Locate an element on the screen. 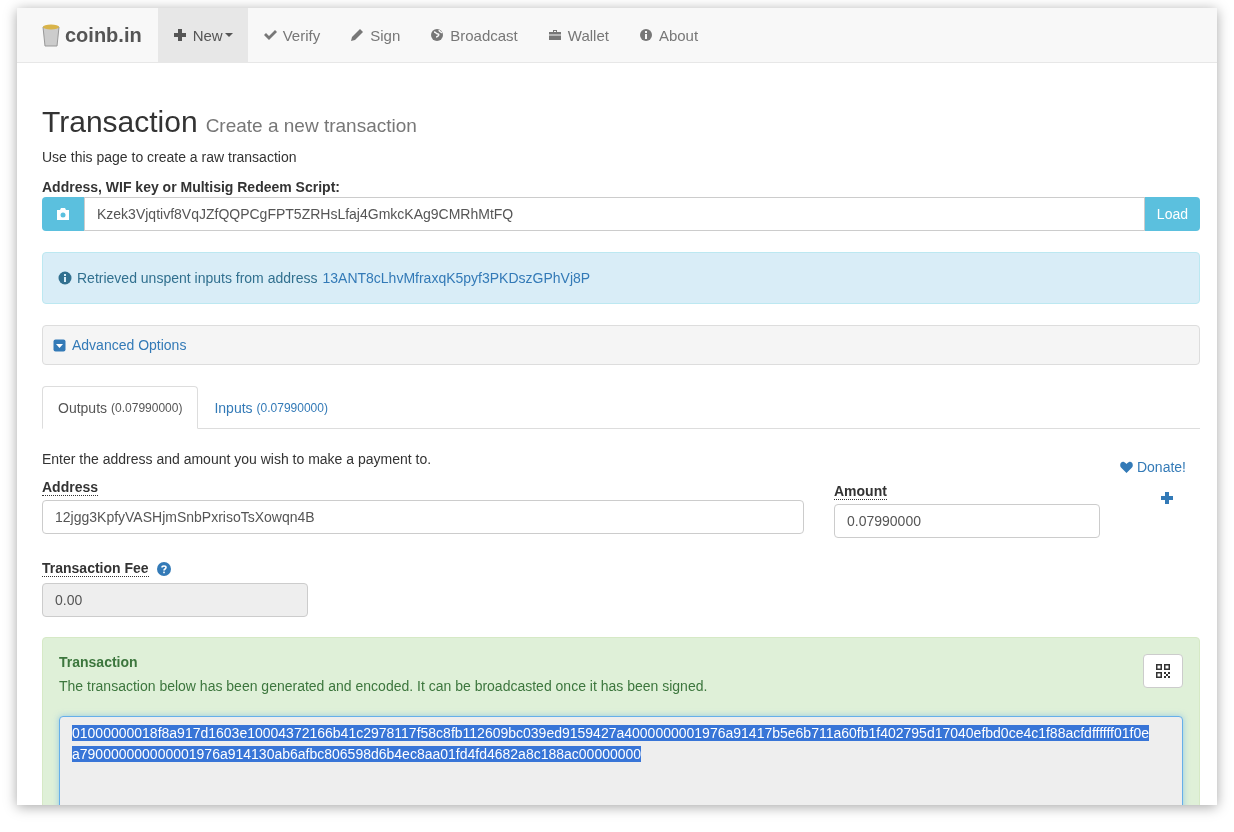 The width and height of the screenshot is (1234, 832). instruction-text: Enter the address and amount you wish to make a payment to. is located at coordinates (237, 460).